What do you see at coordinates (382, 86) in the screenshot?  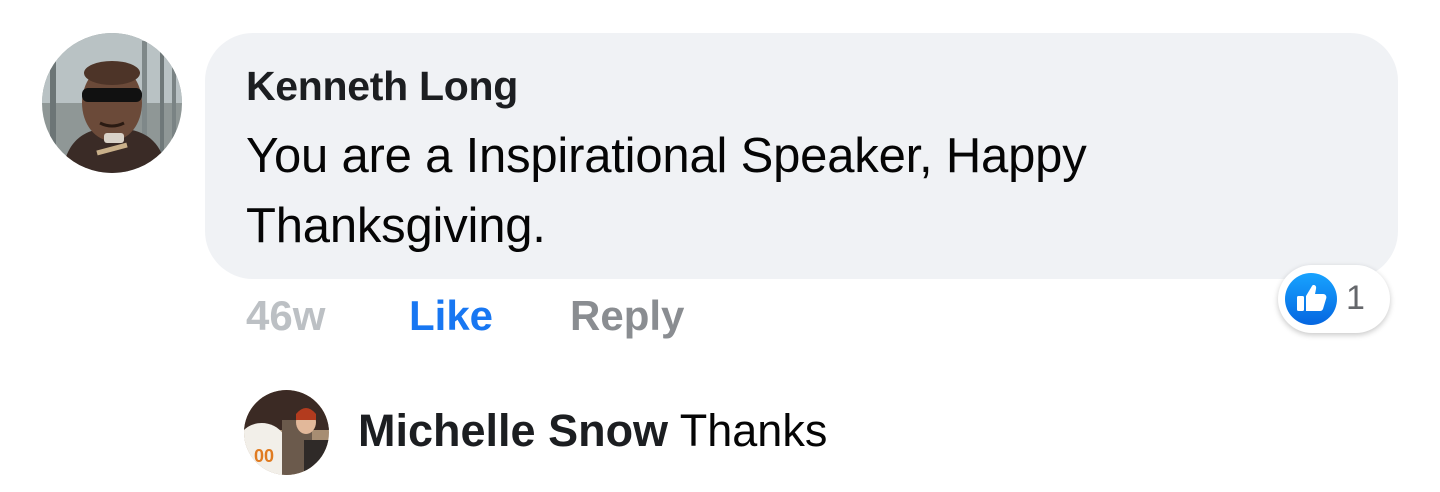 I see `comment-author-name: Kenneth Long` at bounding box center [382, 86].